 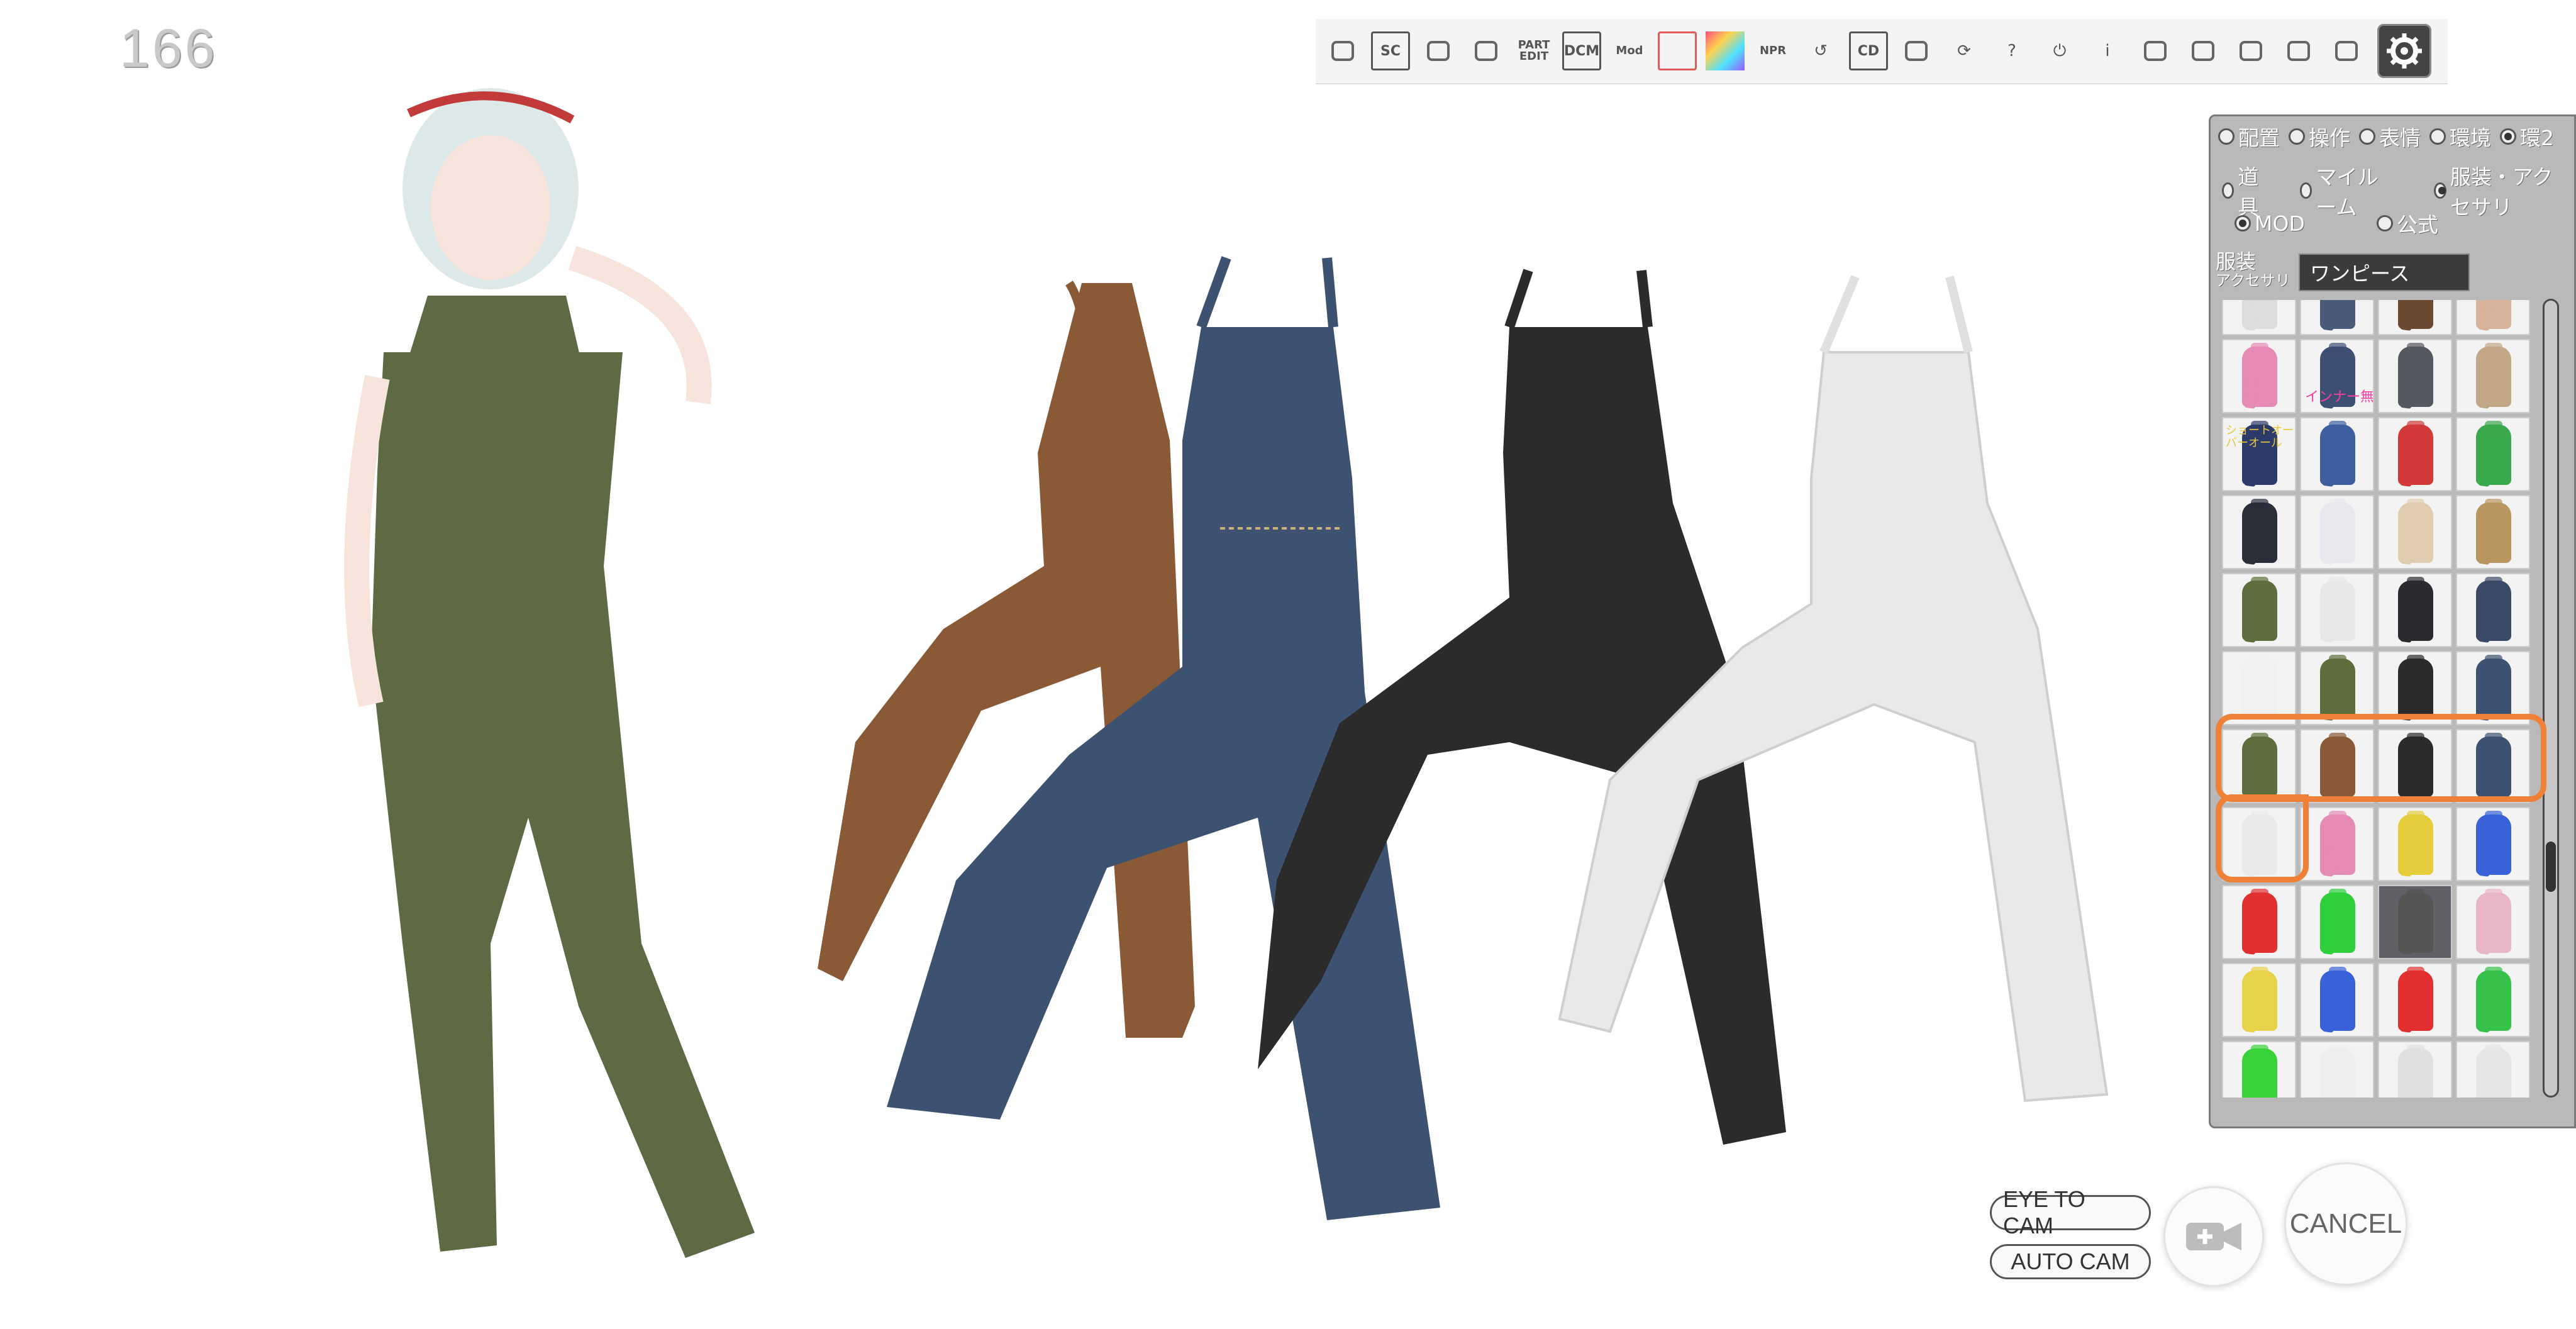 What do you see at coordinates (1964, 51) in the screenshot?
I see `refresh-icon: ⟳` at bounding box center [1964, 51].